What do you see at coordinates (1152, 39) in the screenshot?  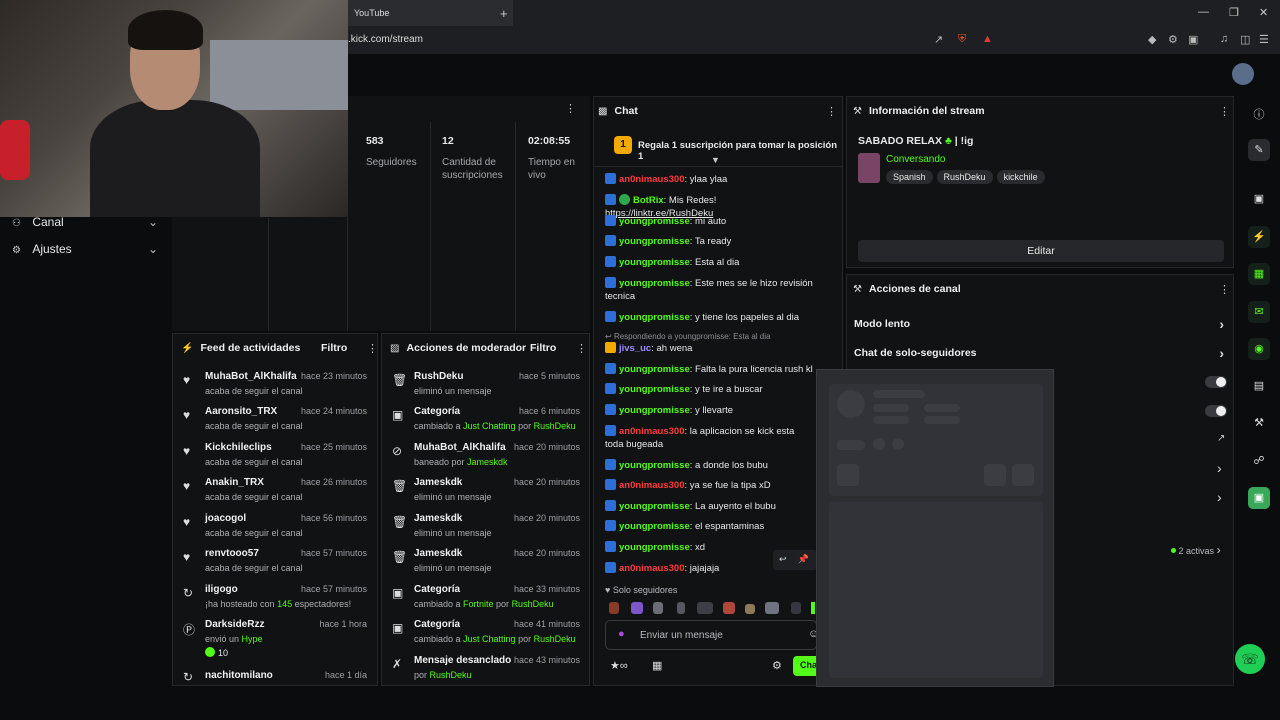 I see `extension-icon: ◆` at bounding box center [1152, 39].